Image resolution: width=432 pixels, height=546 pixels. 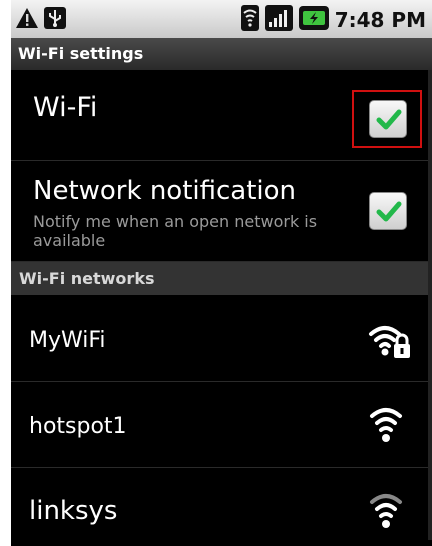 I want to click on title-bar: Wi-Fi settings, so click(x=221, y=54).